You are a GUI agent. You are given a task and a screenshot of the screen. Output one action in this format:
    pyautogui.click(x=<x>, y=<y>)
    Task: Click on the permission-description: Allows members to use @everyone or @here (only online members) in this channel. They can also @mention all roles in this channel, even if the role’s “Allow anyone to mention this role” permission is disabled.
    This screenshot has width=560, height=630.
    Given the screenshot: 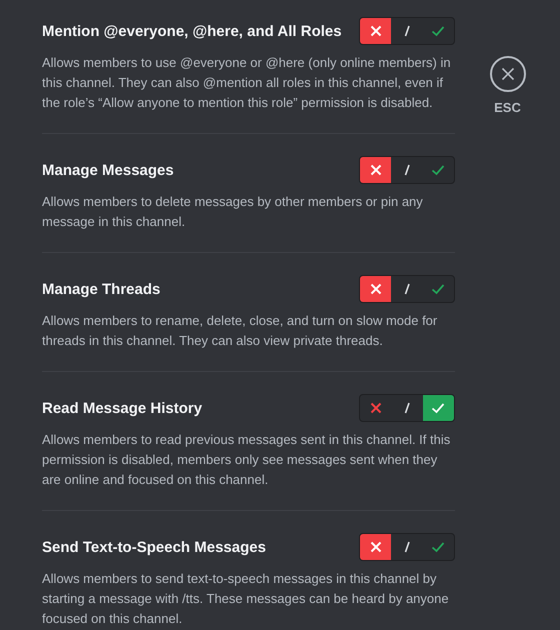 What is the action you would take?
    pyautogui.click(x=247, y=83)
    